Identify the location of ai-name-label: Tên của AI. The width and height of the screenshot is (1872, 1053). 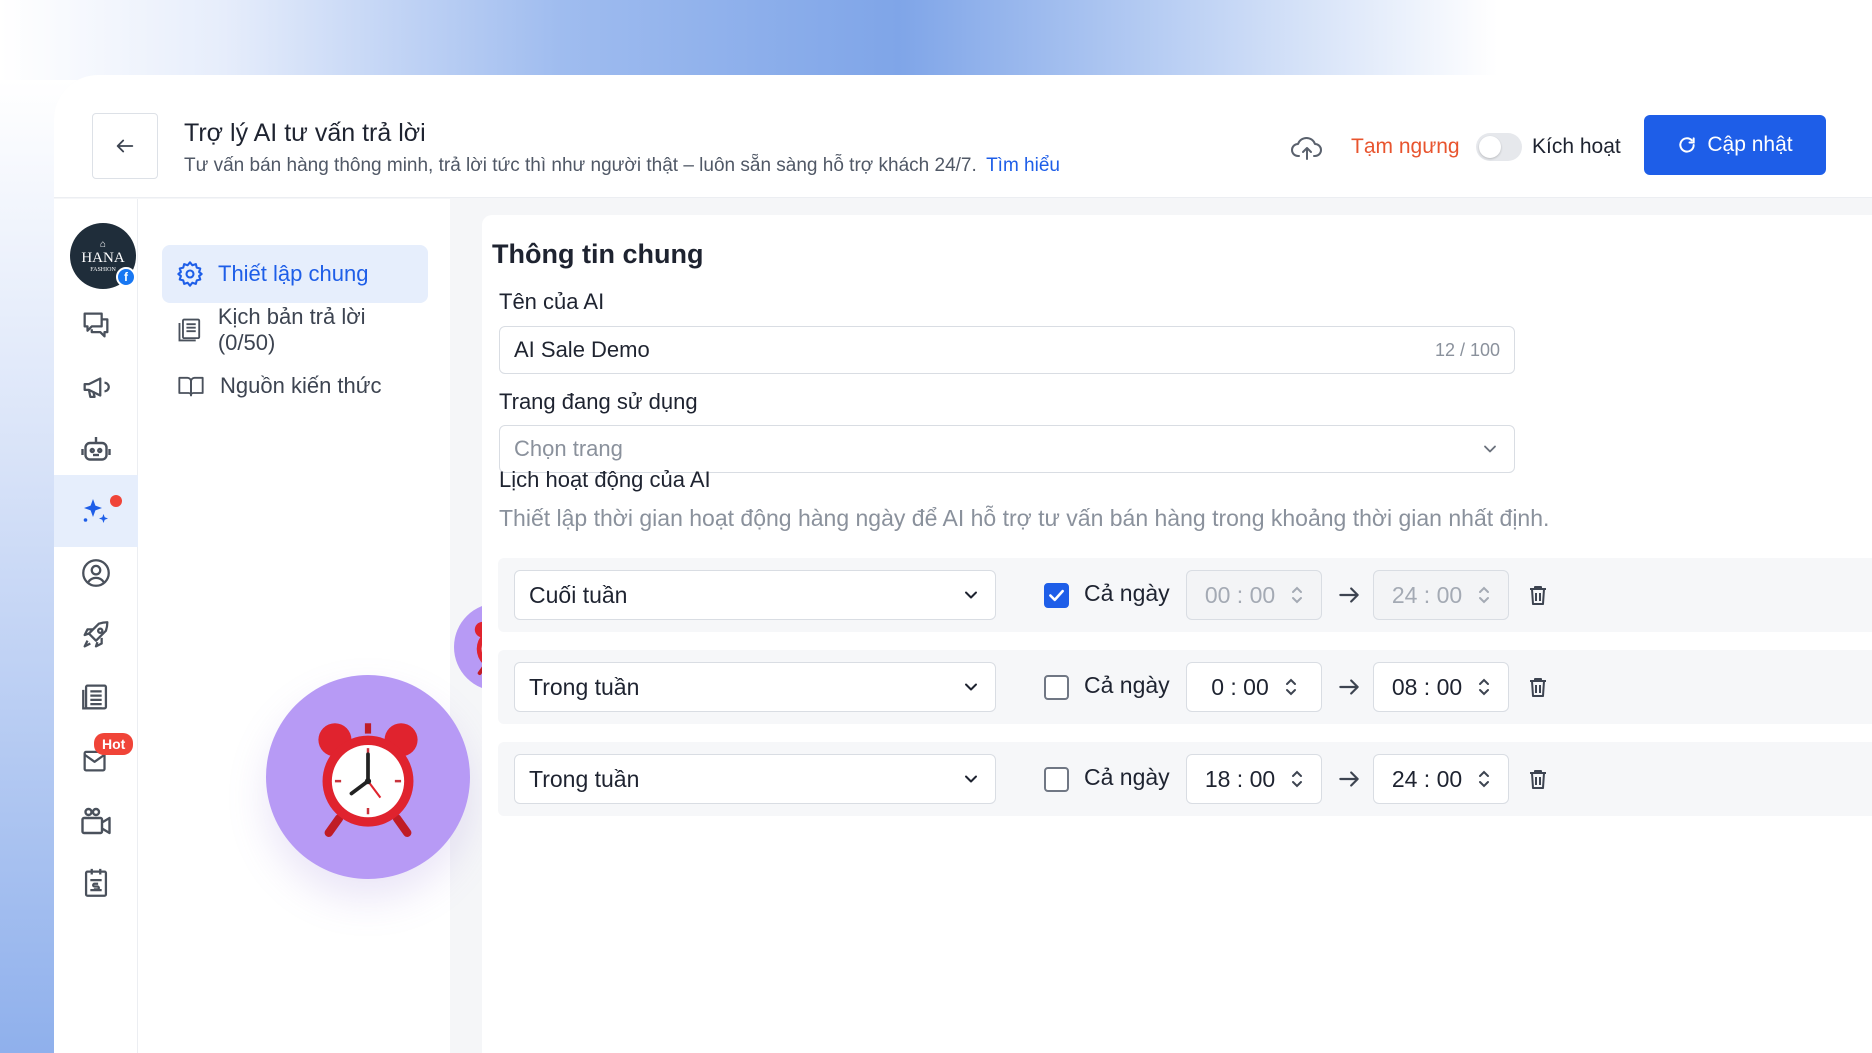
(552, 301).